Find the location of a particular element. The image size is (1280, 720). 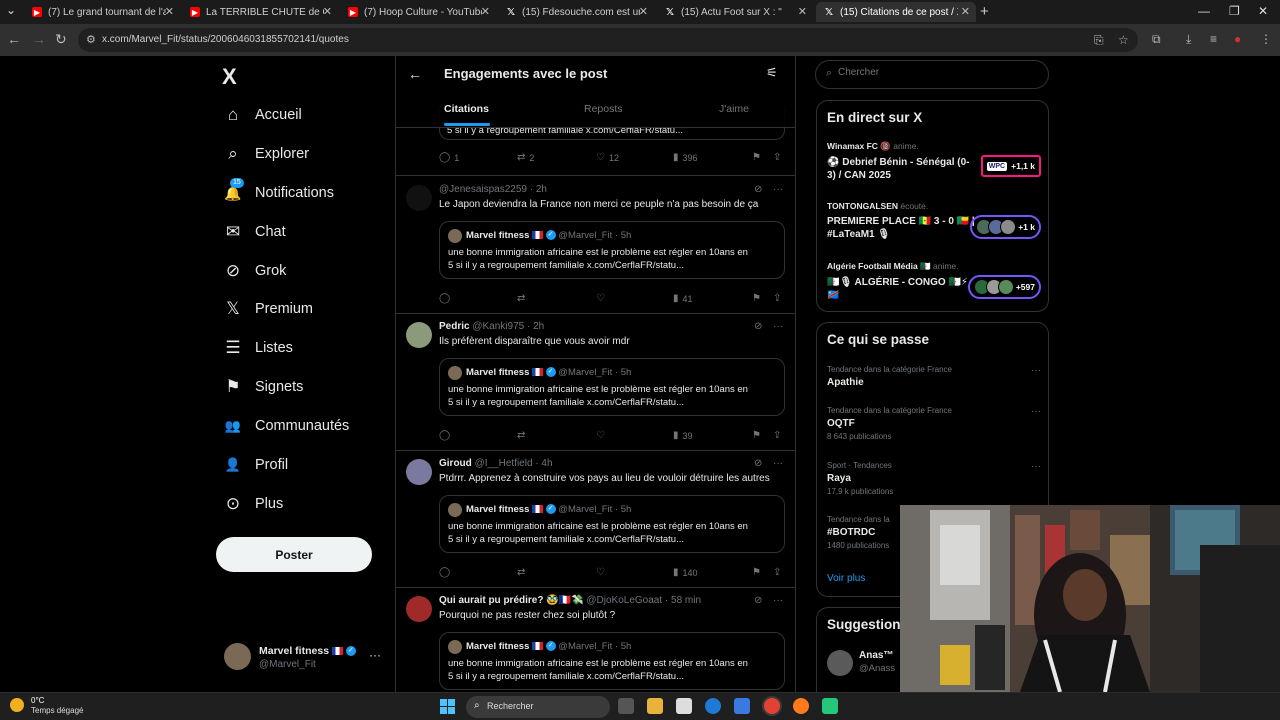

notepad-icon is located at coordinates (684, 706).